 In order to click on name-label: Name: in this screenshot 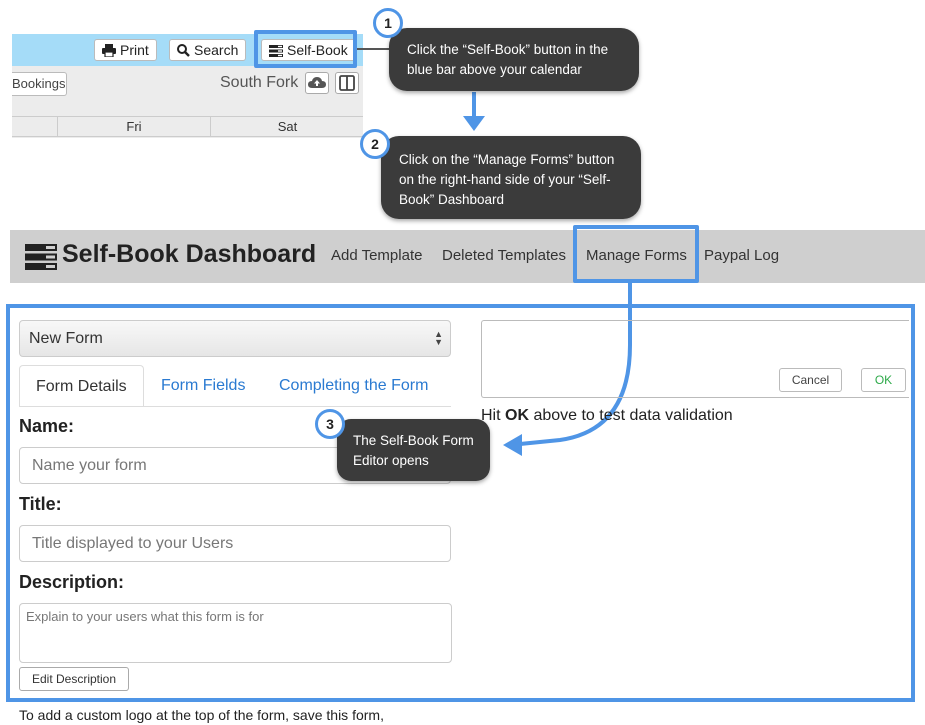, I will do `click(47, 426)`.